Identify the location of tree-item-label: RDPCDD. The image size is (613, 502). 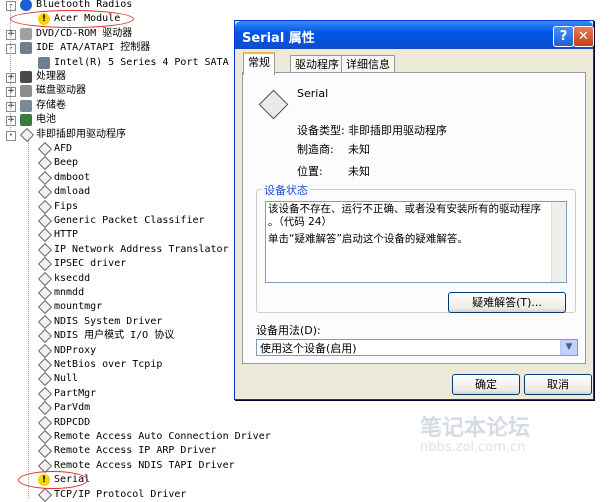
(72, 422).